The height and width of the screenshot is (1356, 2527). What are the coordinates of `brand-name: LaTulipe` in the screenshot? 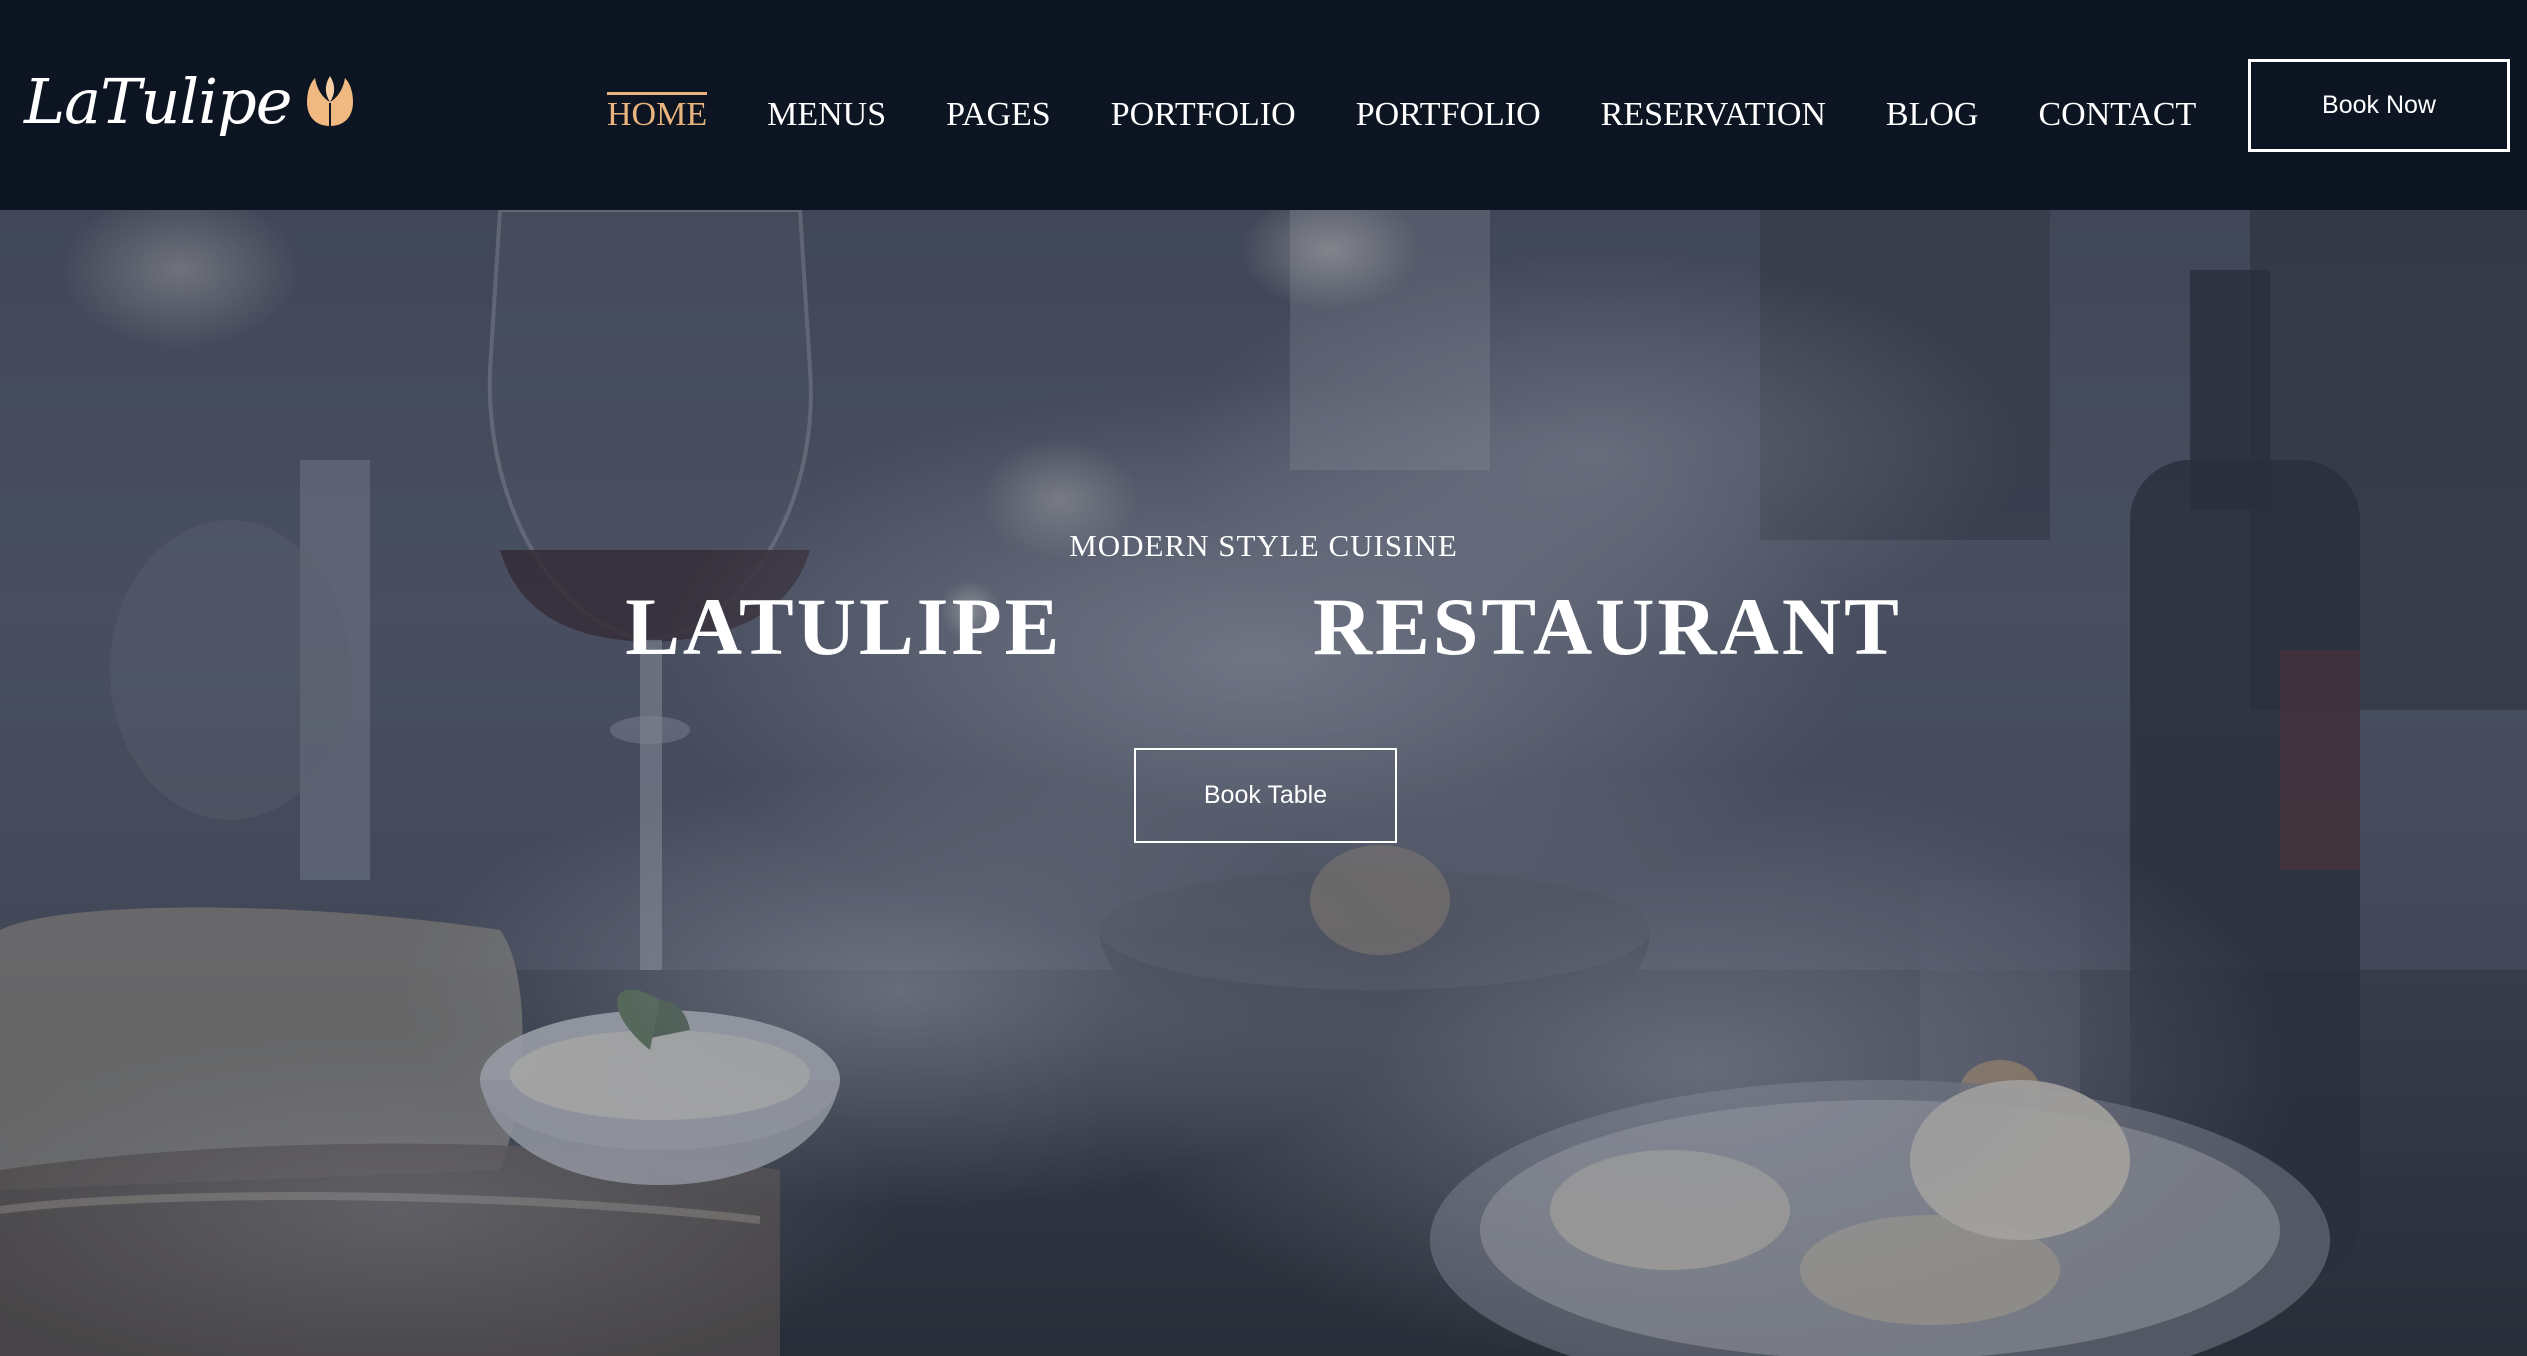 It's located at (158, 101).